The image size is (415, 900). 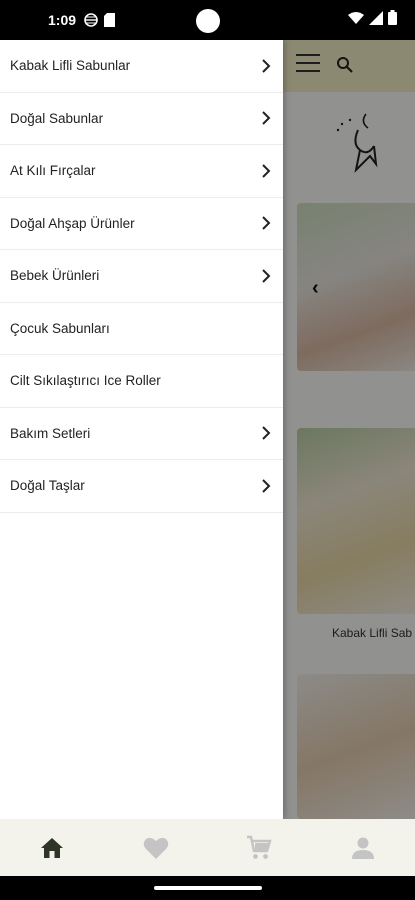 What do you see at coordinates (141, 119) in the screenshot?
I see `drawer-item-dogal-sabunlar: Doğal Sabunlar` at bounding box center [141, 119].